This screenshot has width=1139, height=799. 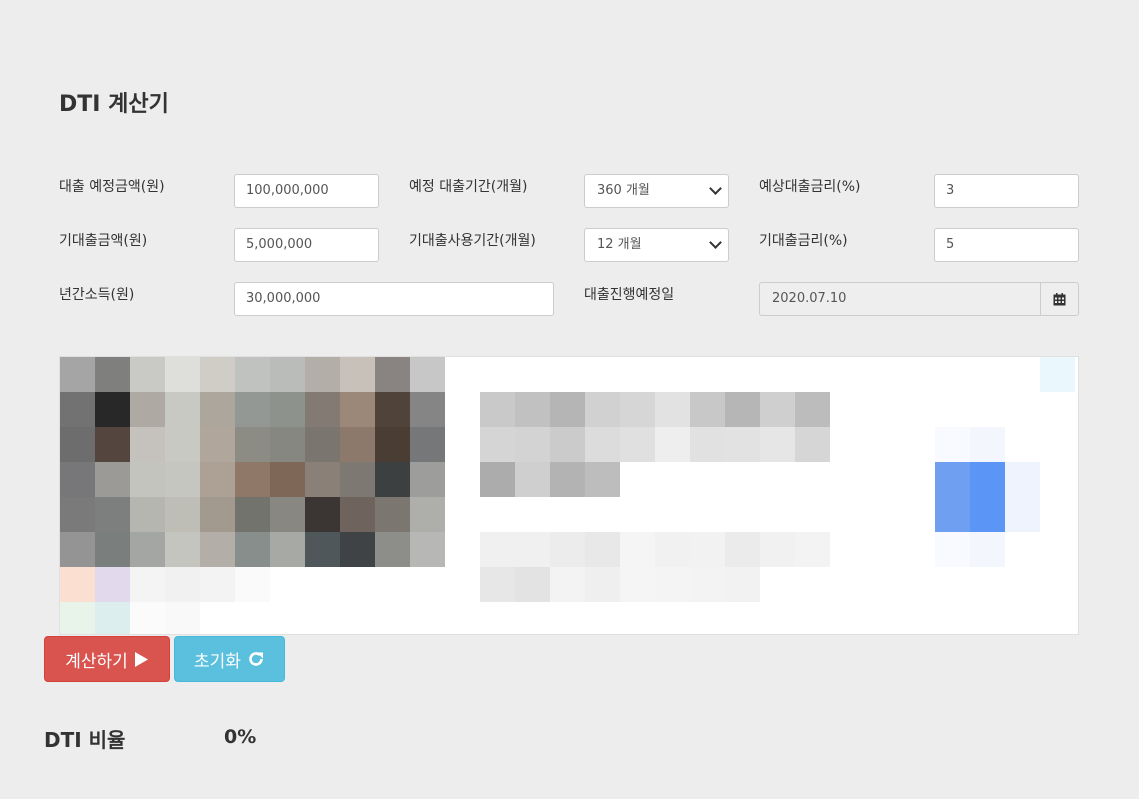 I want to click on calculate-button: 계산하기, so click(x=107, y=659).